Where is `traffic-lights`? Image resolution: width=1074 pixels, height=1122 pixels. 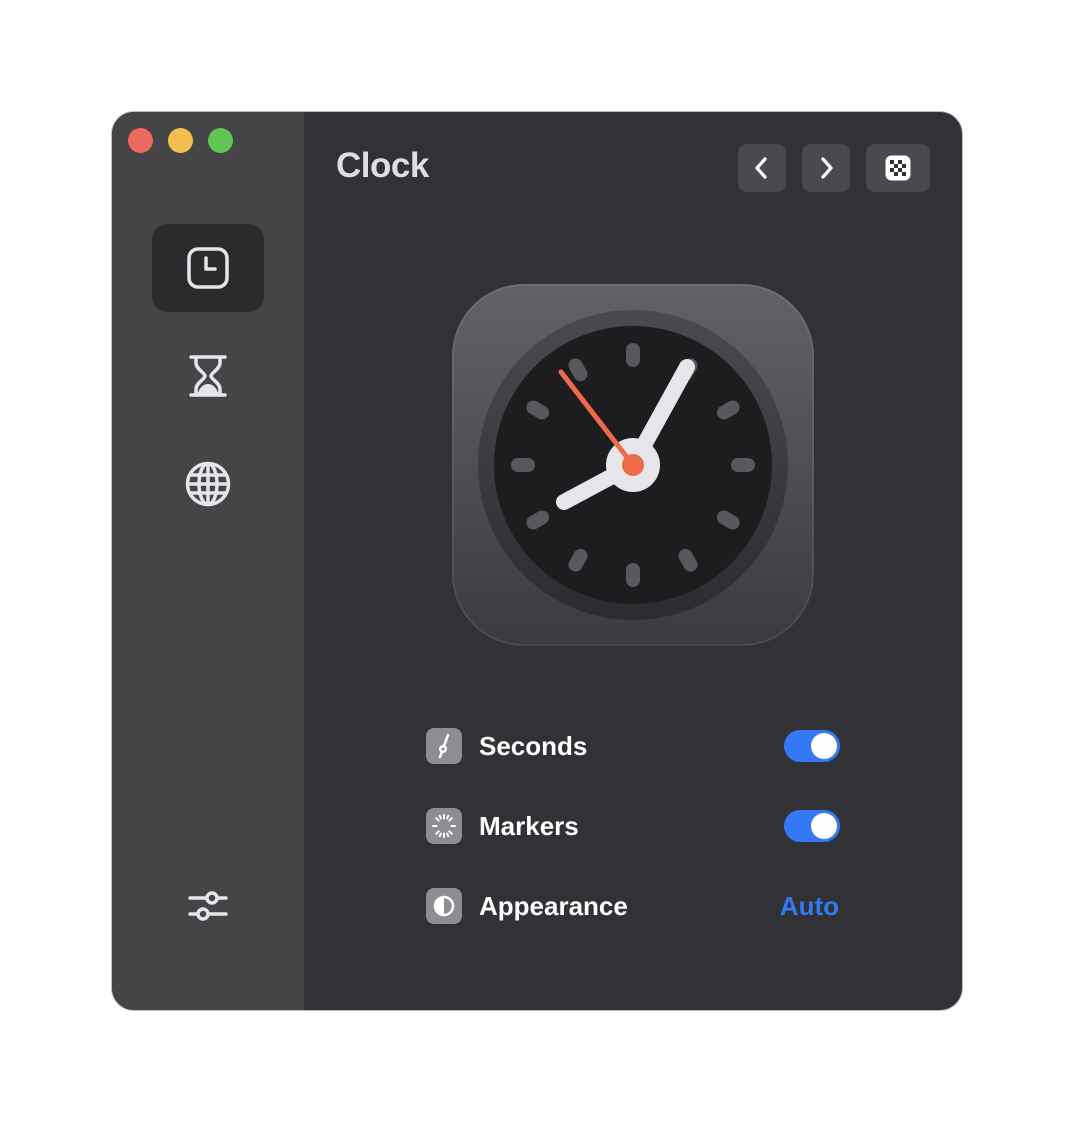 traffic-lights is located at coordinates (180, 140).